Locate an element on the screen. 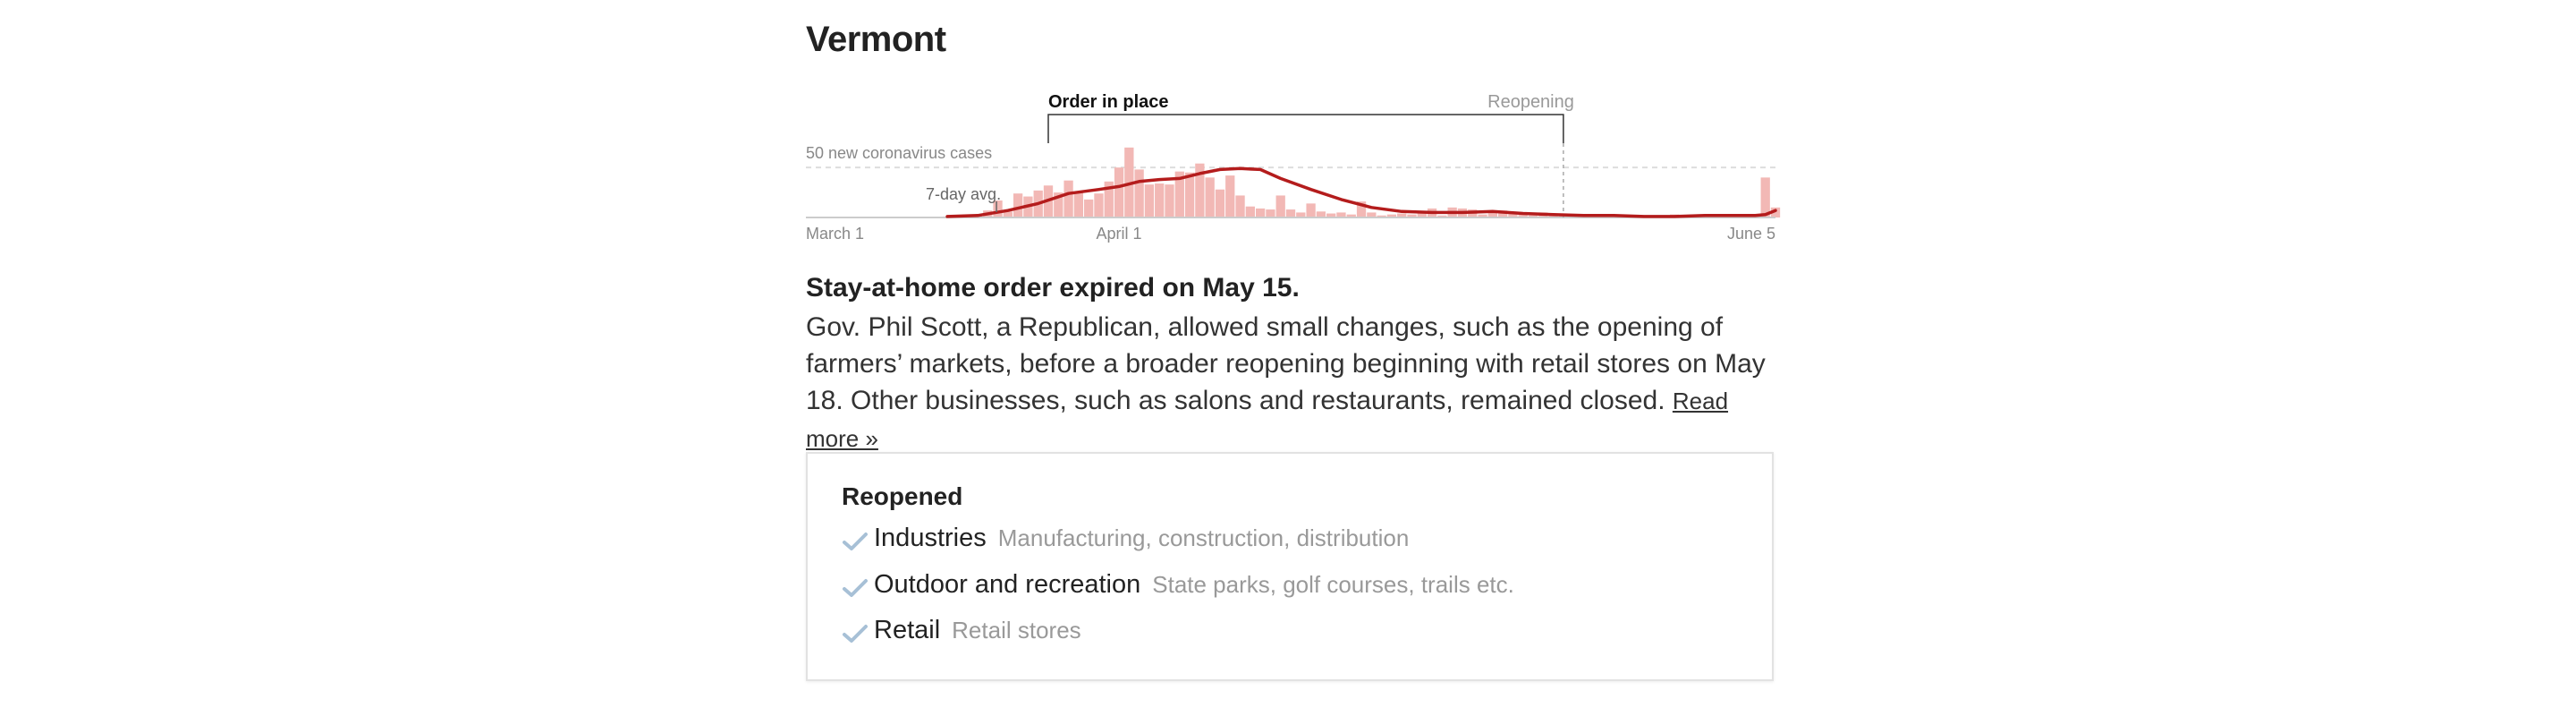  order-label: Order in place is located at coordinates (1108, 102).